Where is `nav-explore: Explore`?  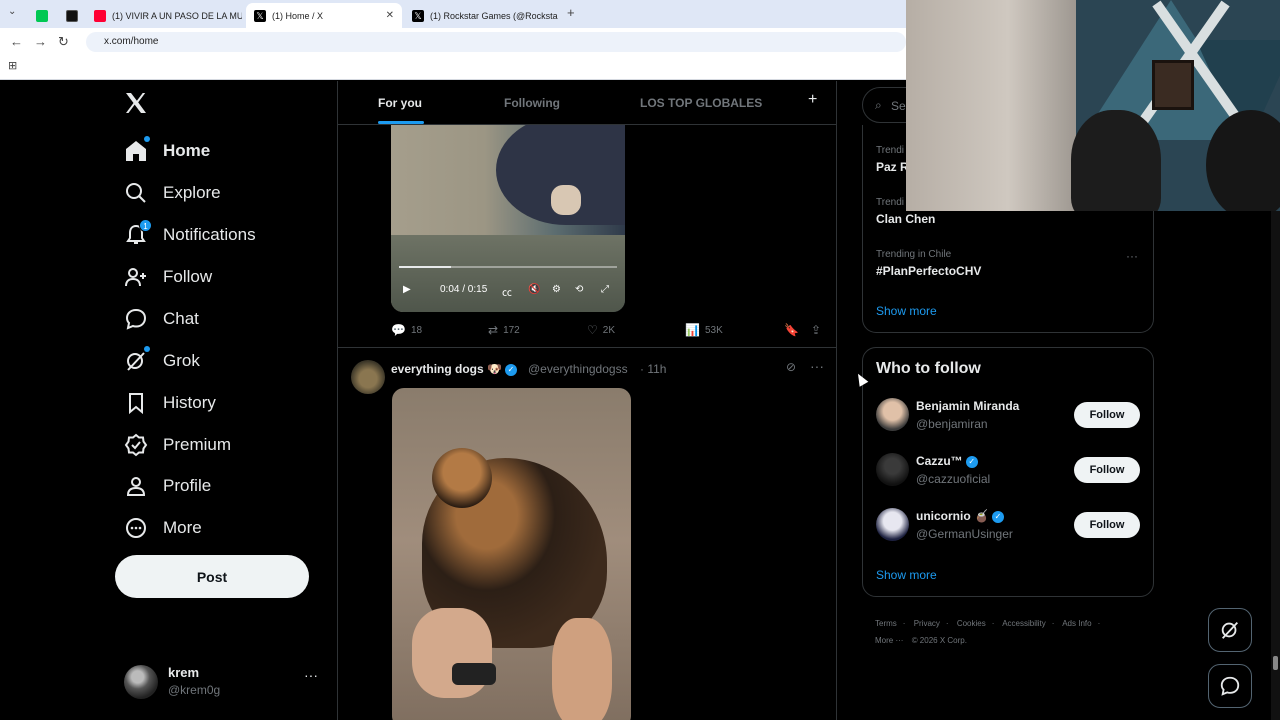
nav-explore: Explore is located at coordinates (172, 193).